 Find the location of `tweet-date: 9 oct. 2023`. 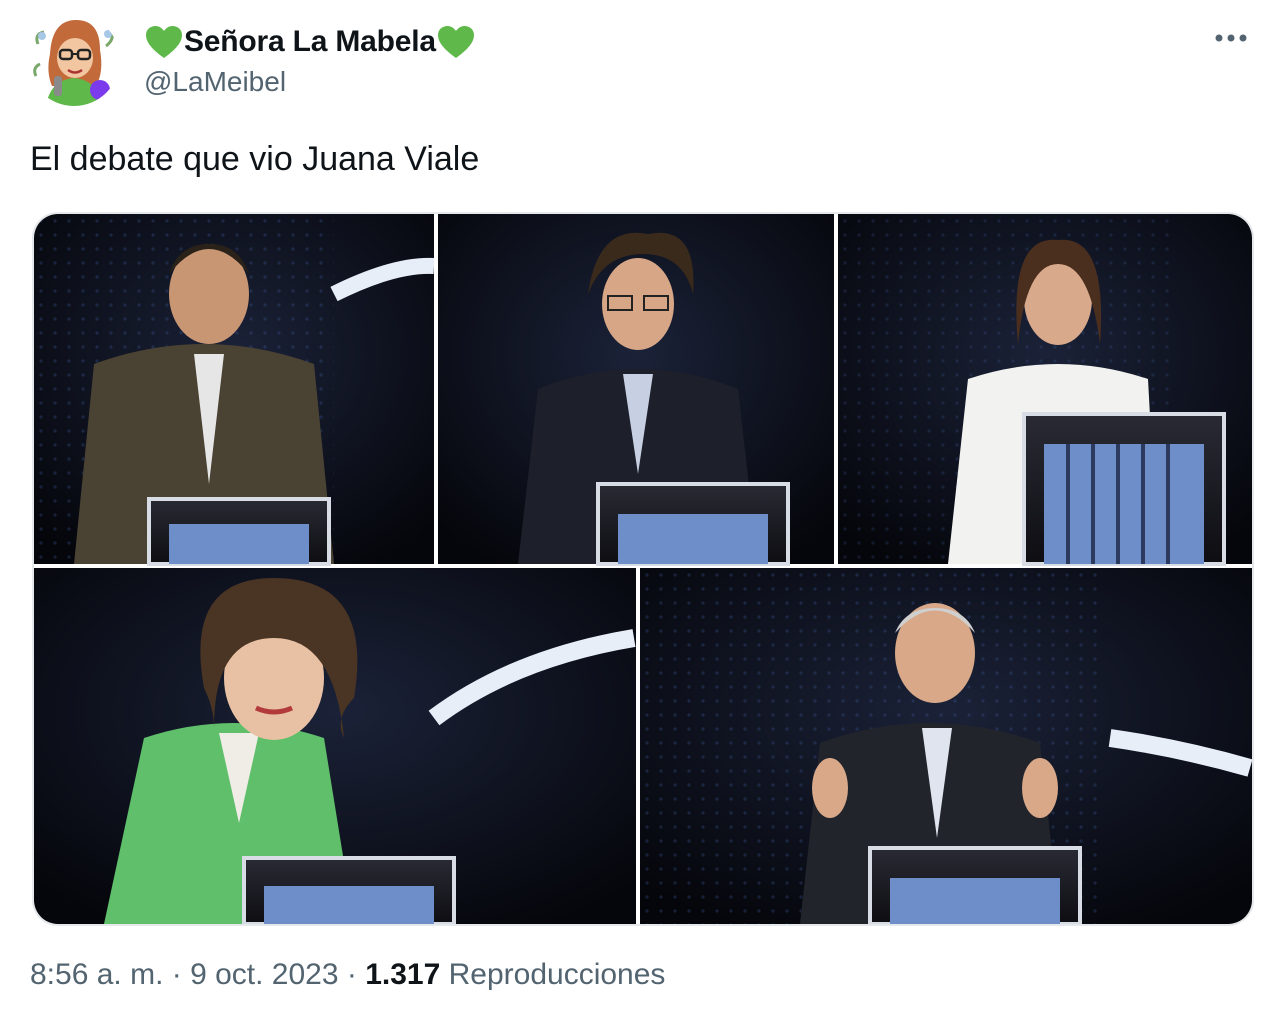

tweet-date: 9 oct. 2023 is located at coordinates (264, 975).